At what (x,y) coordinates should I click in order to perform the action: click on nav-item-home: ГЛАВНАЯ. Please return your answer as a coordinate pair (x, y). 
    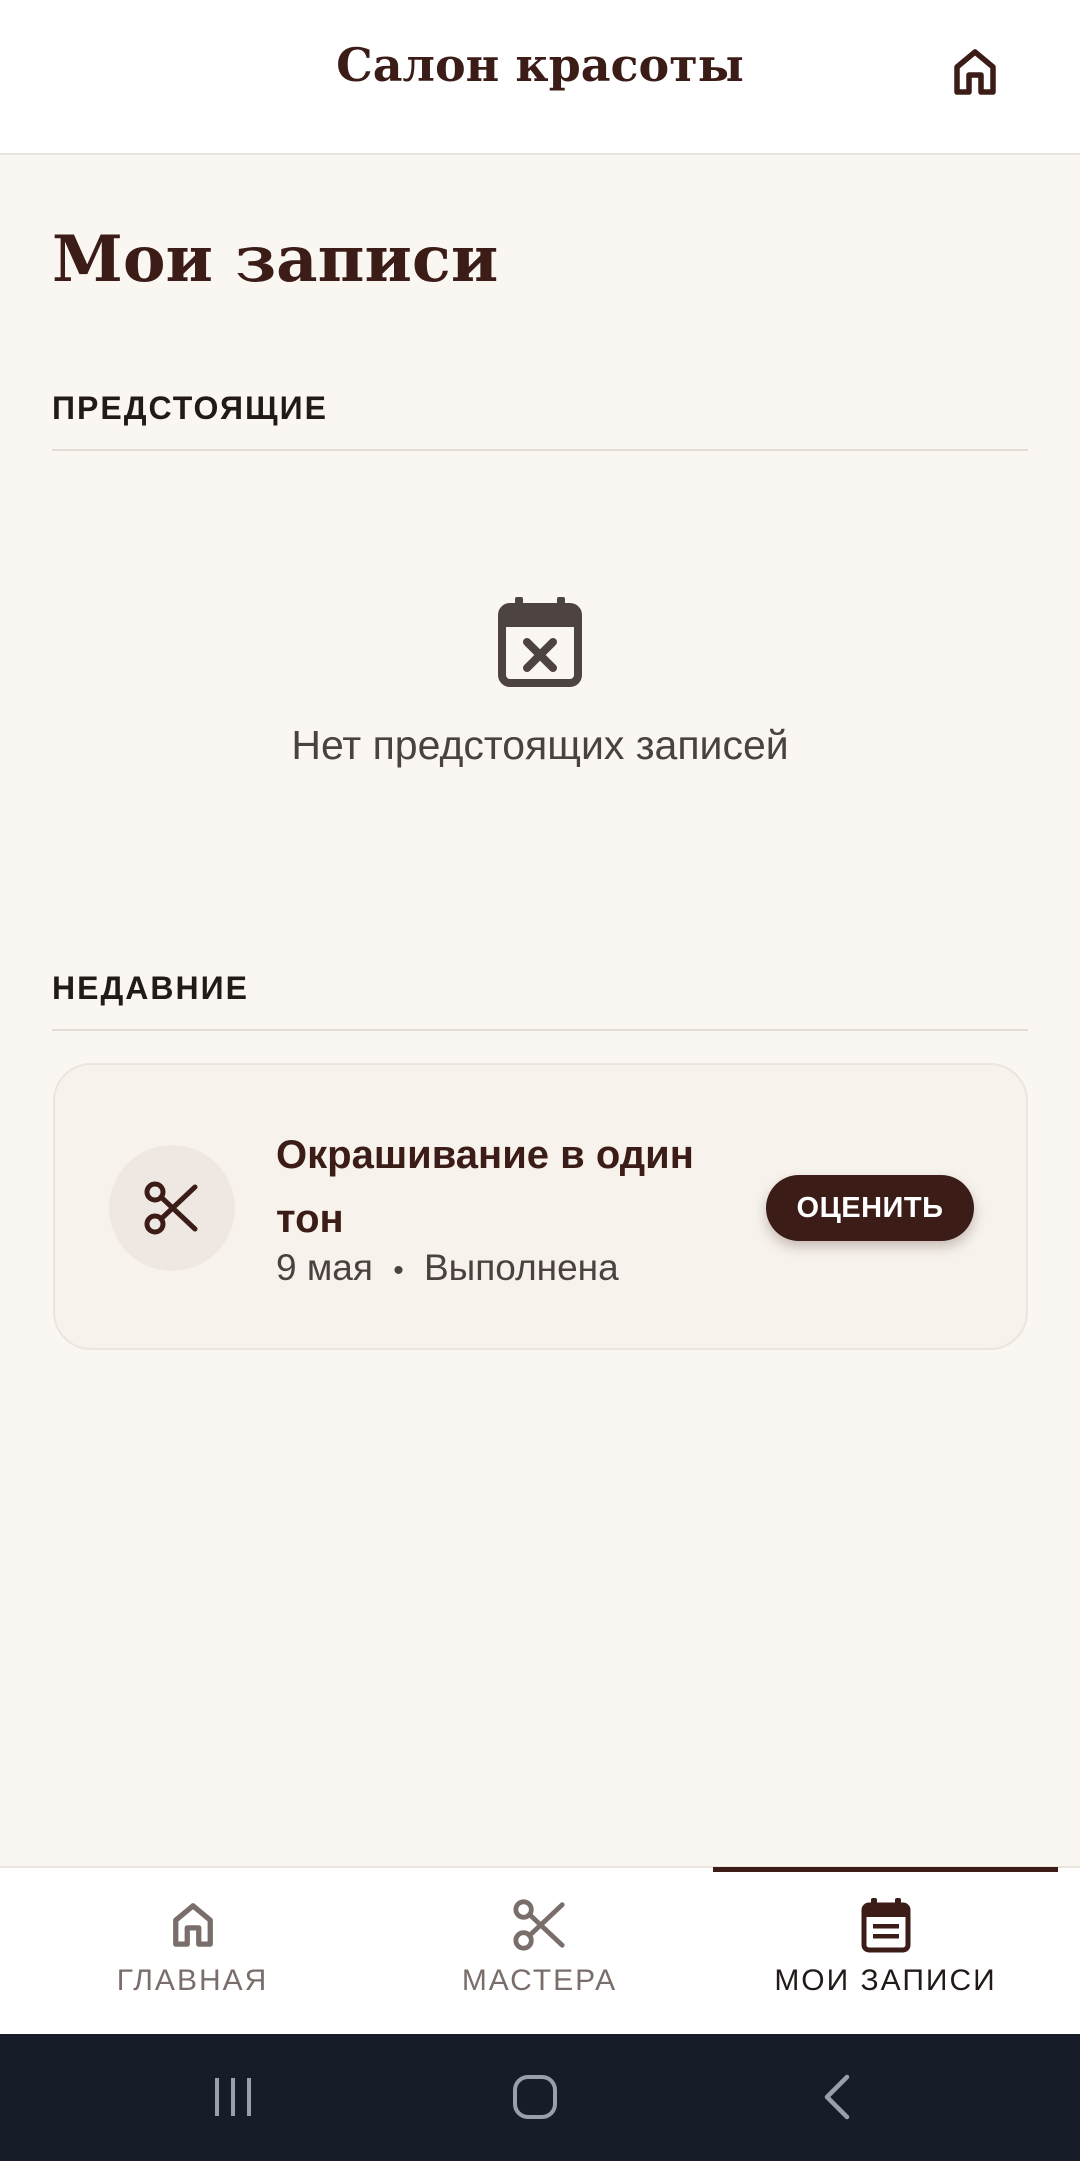
    Looking at the image, I should click on (192, 1952).